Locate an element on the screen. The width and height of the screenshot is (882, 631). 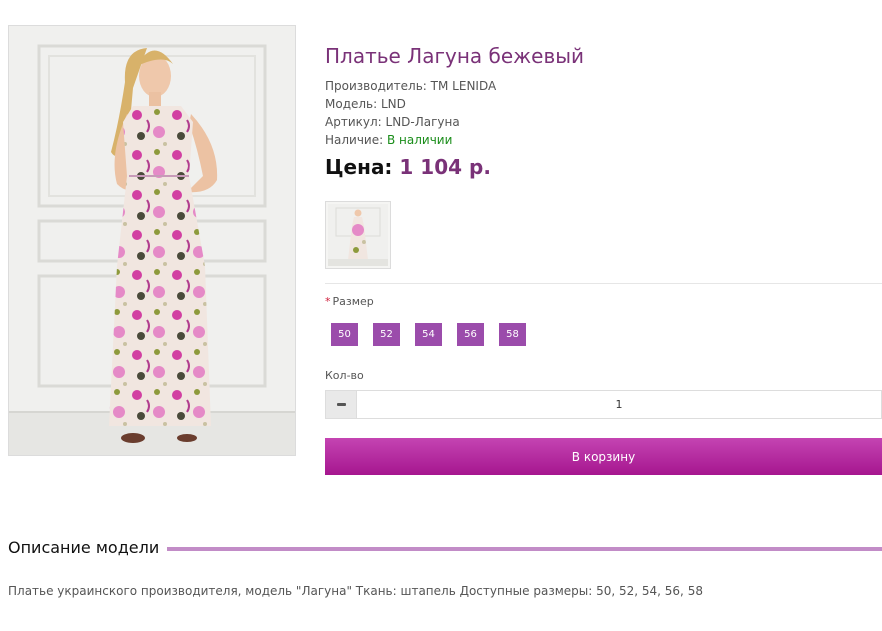
size-option-52: 52 is located at coordinates (386, 334).